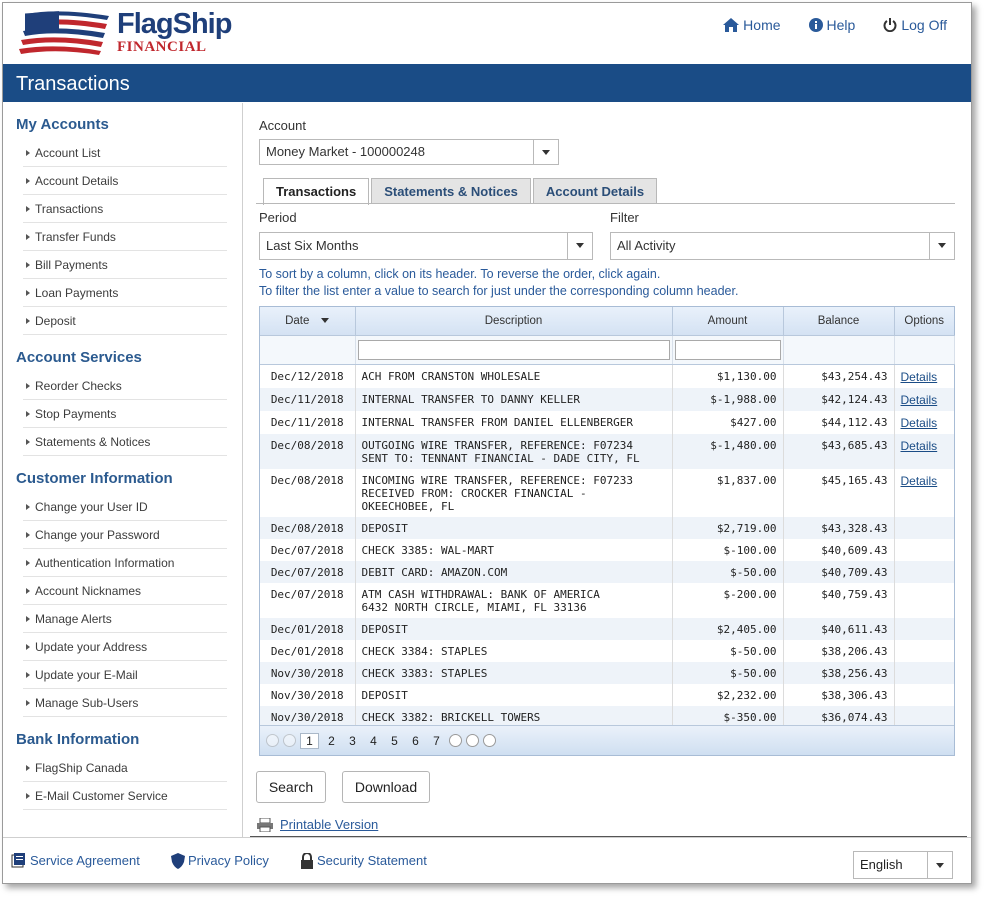 The image size is (988, 898). What do you see at coordinates (595, 190) in the screenshot?
I see `tab-account-details: Account Details` at bounding box center [595, 190].